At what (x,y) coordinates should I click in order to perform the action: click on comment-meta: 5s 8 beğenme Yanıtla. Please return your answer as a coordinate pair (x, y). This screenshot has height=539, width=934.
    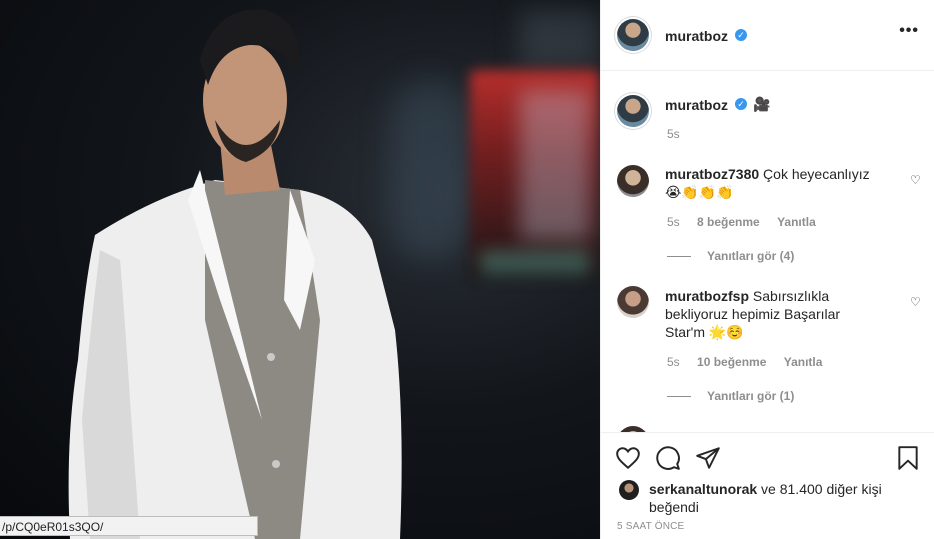
    Looking at the image, I should click on (748, 222).